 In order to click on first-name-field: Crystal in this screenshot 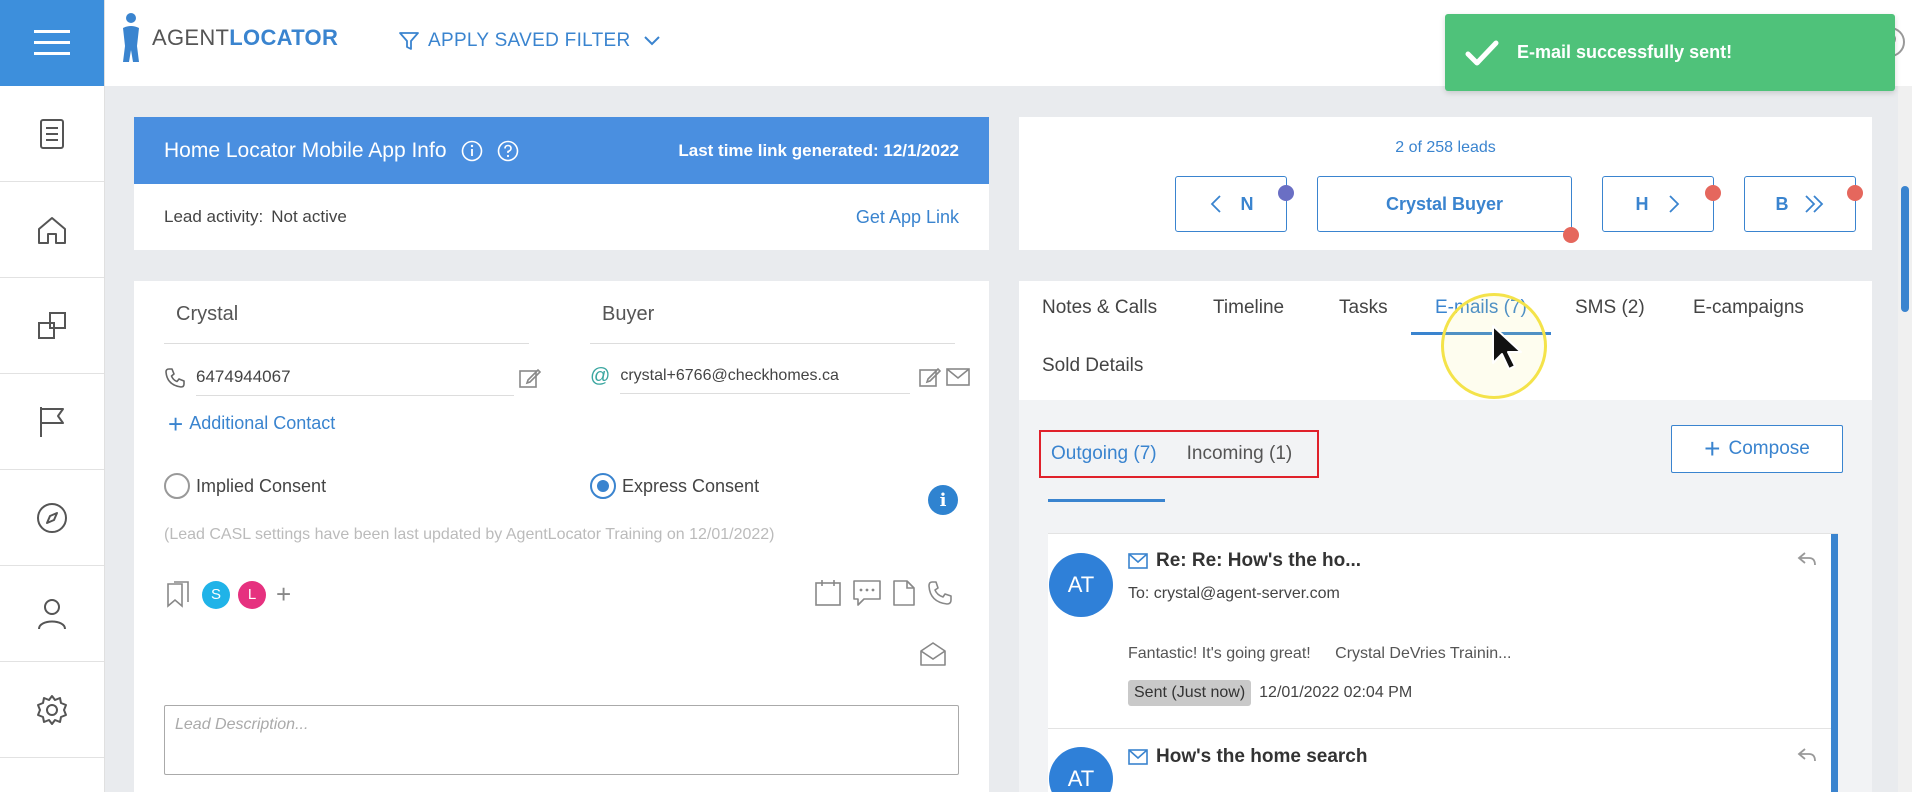, I will do `click(346, 319)`.